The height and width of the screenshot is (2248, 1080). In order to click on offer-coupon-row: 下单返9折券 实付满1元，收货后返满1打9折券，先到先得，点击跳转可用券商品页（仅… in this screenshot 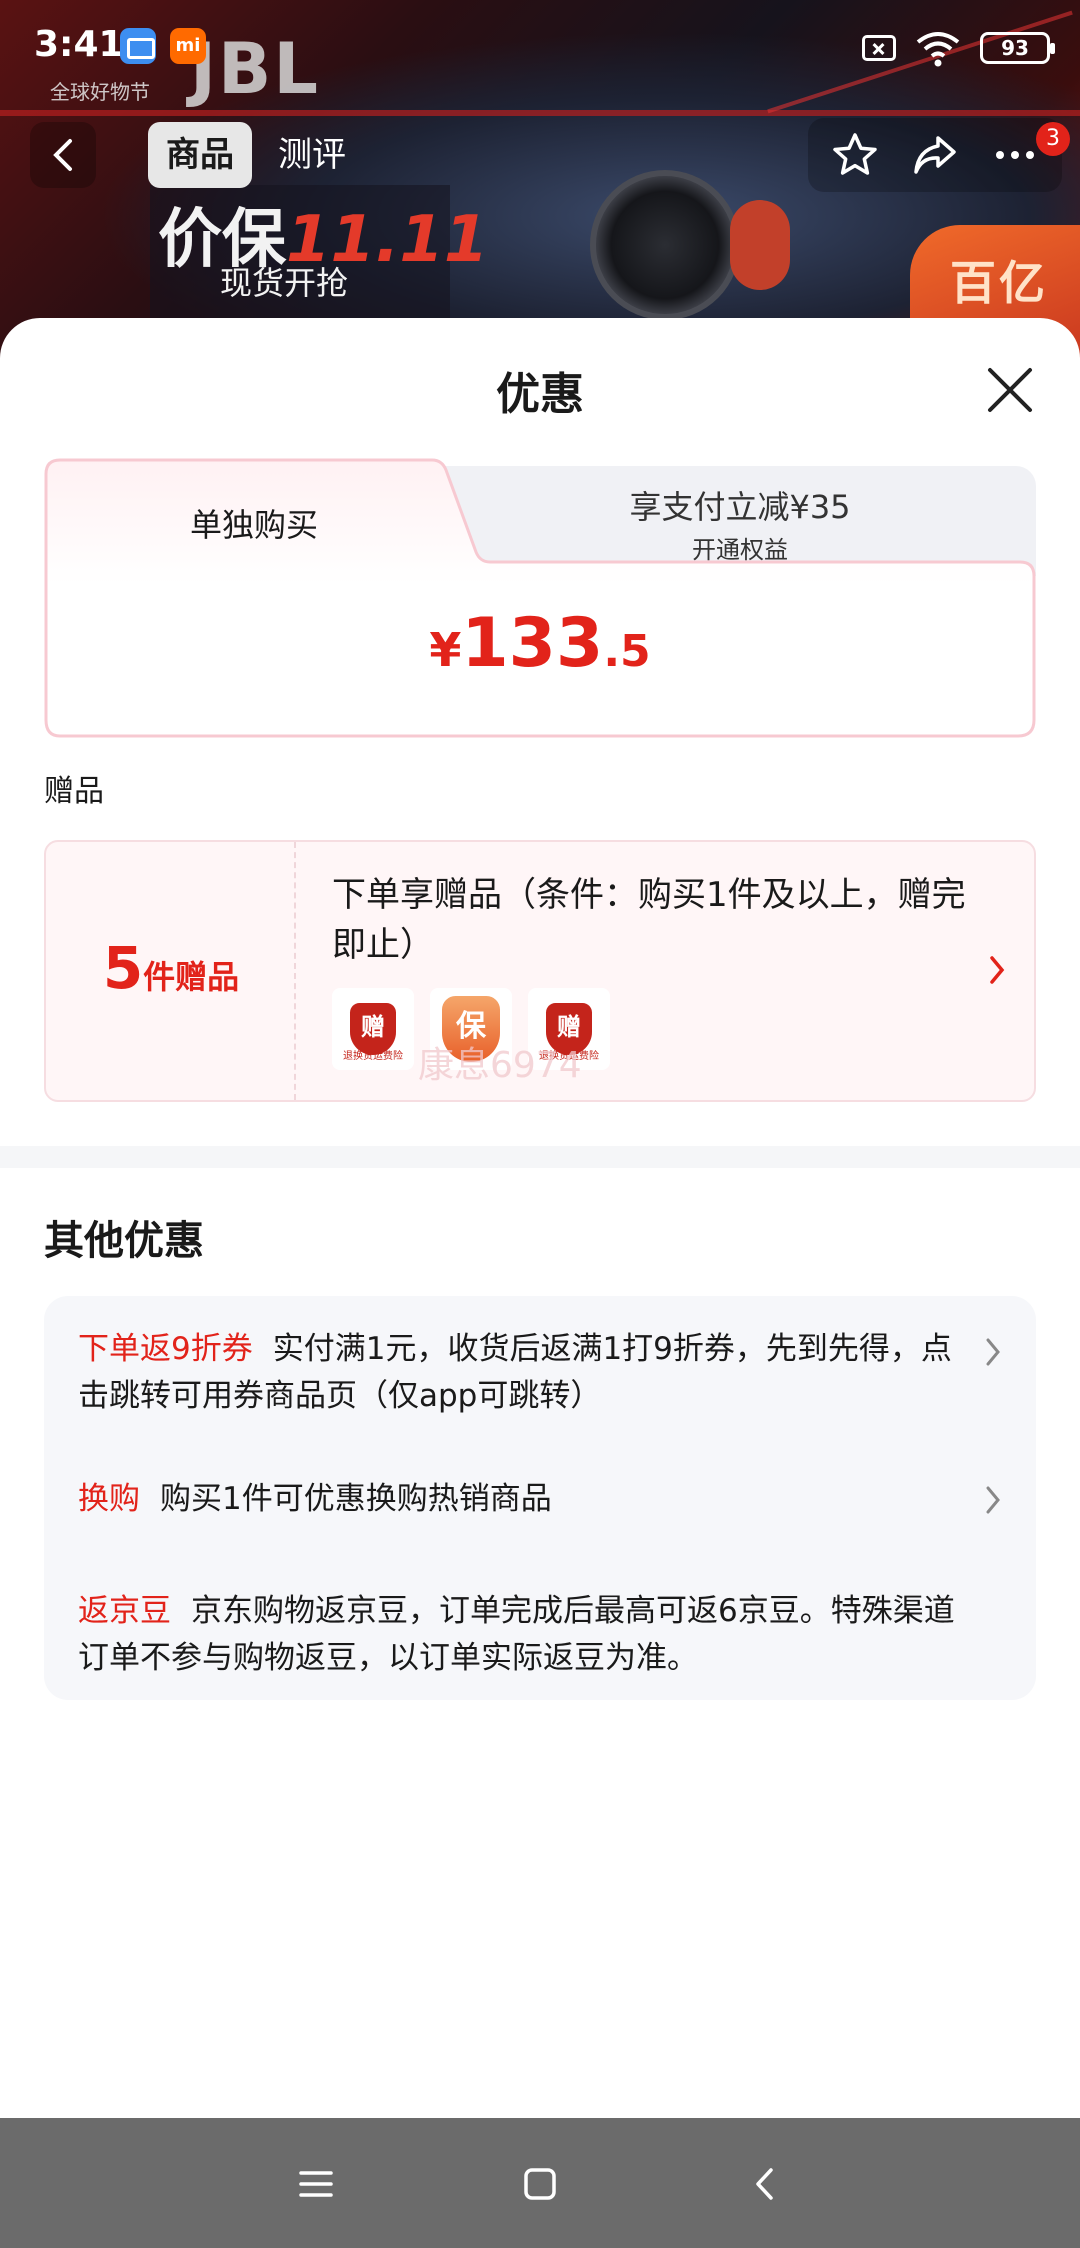, I will do `click(518, 1373)`.